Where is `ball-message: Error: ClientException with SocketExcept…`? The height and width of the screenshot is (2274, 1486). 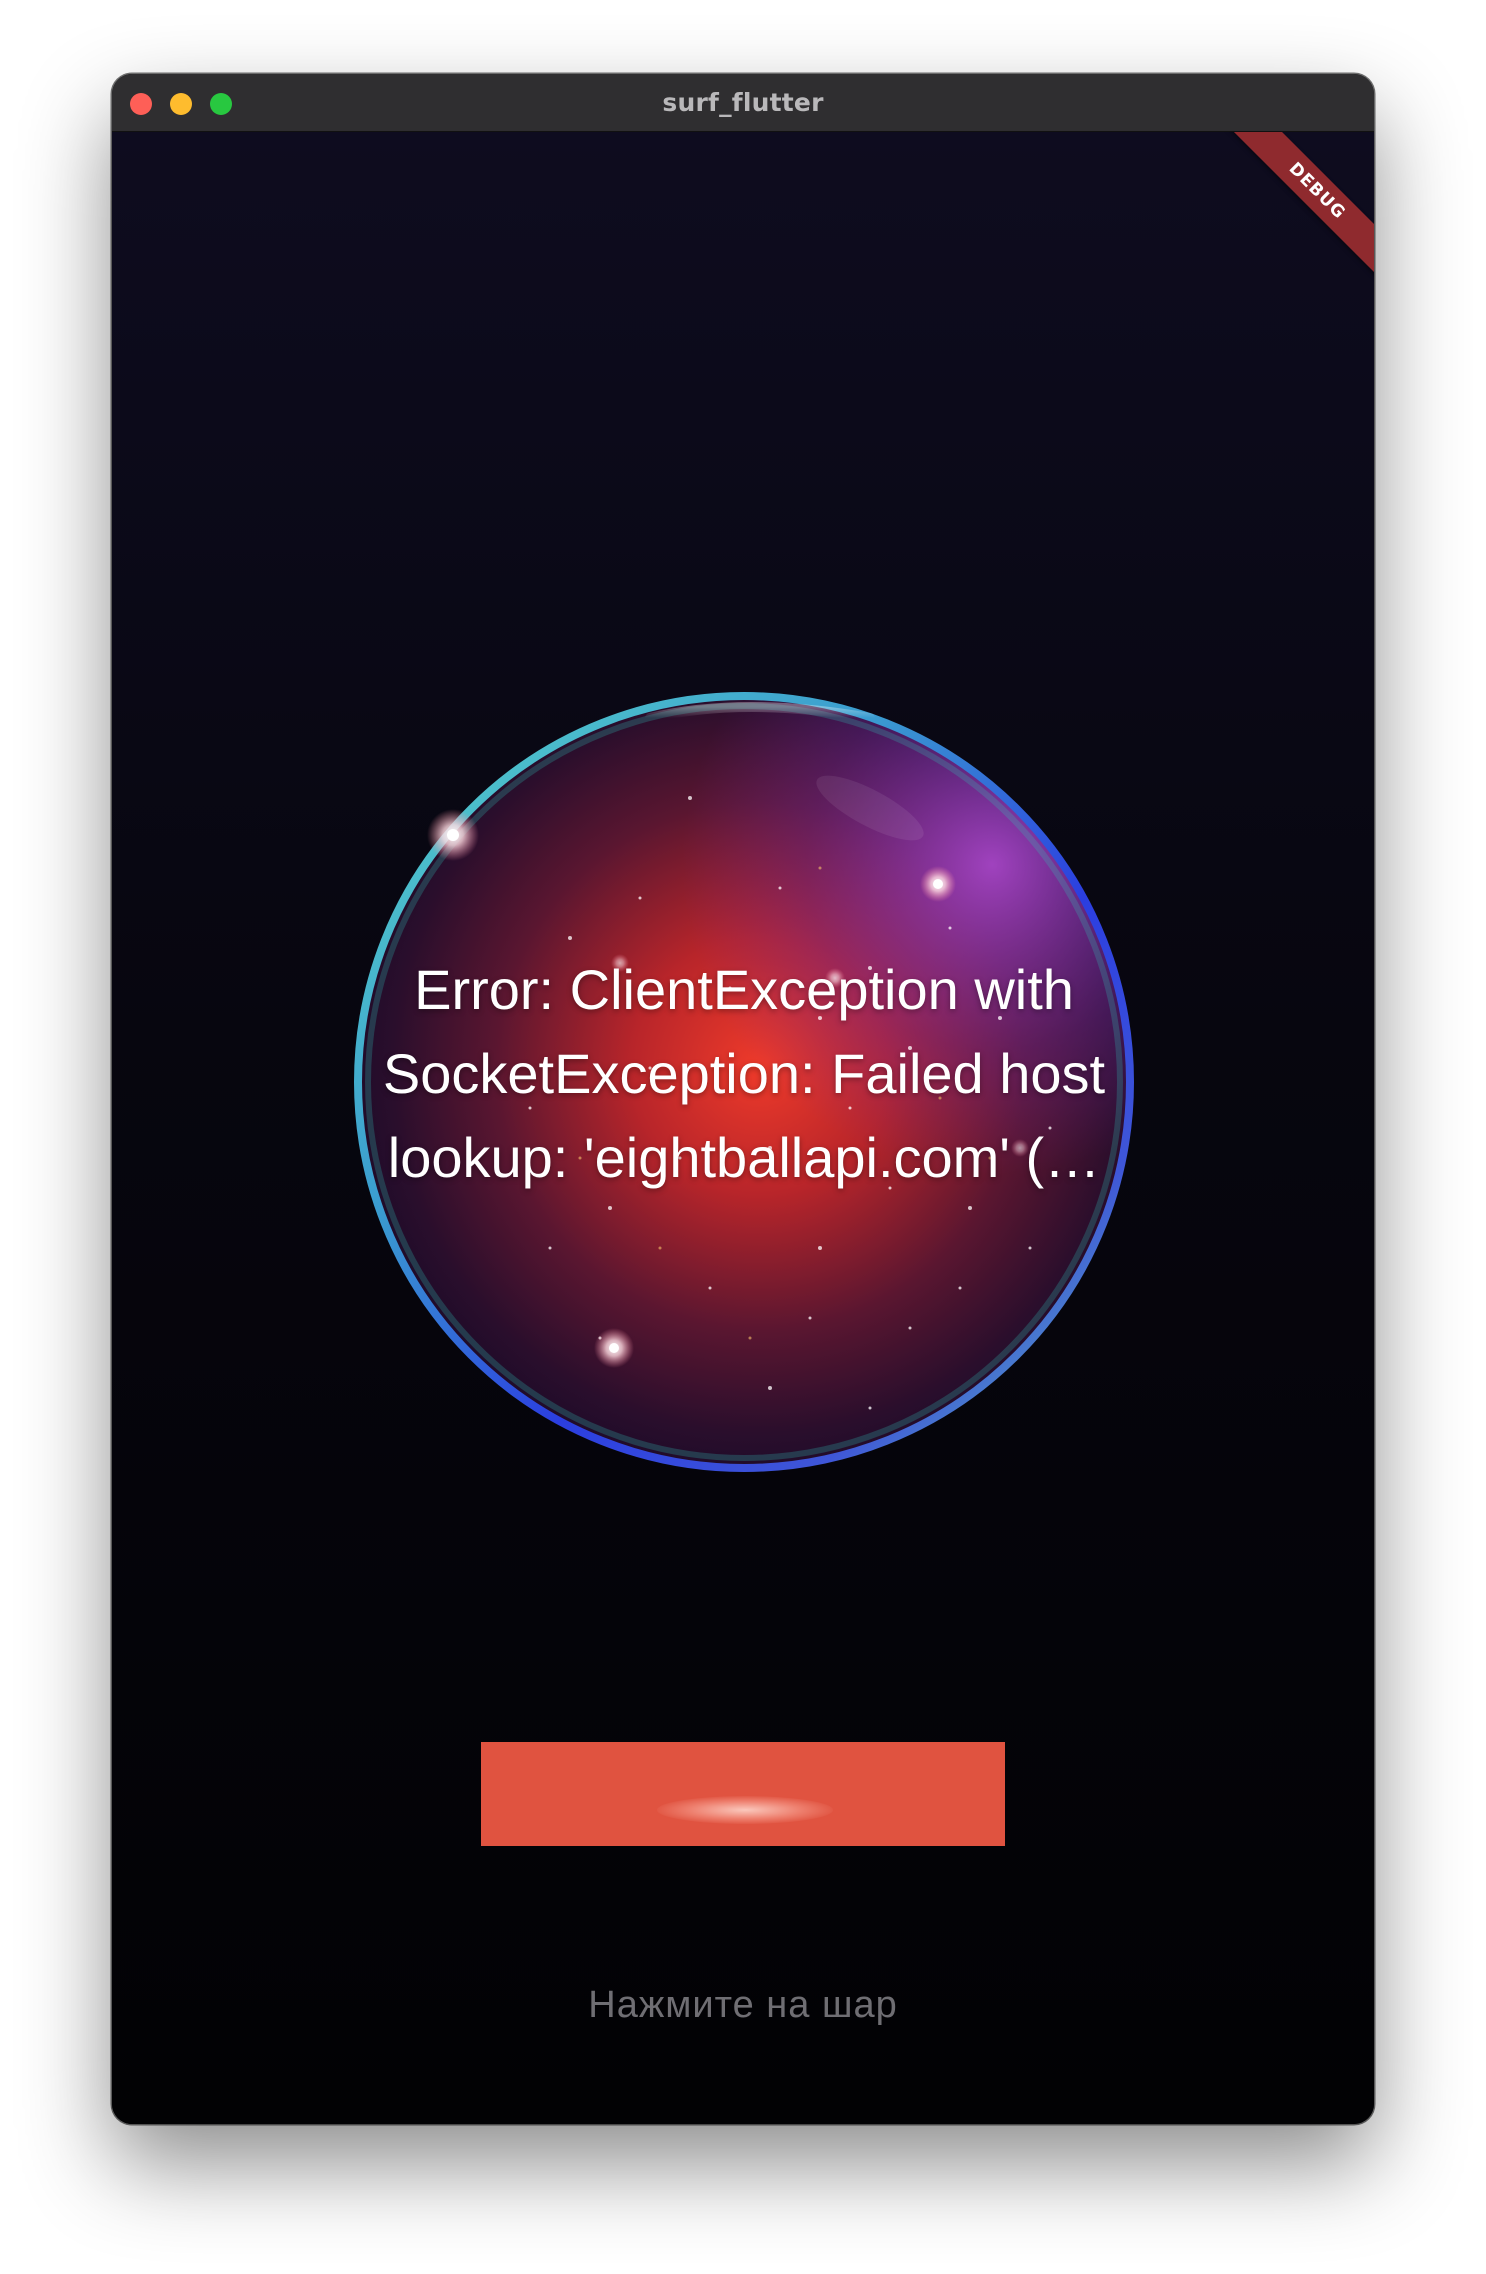 ball-message: Error: ClientException with SocketExcept… is located at coordinates (744, 1073).